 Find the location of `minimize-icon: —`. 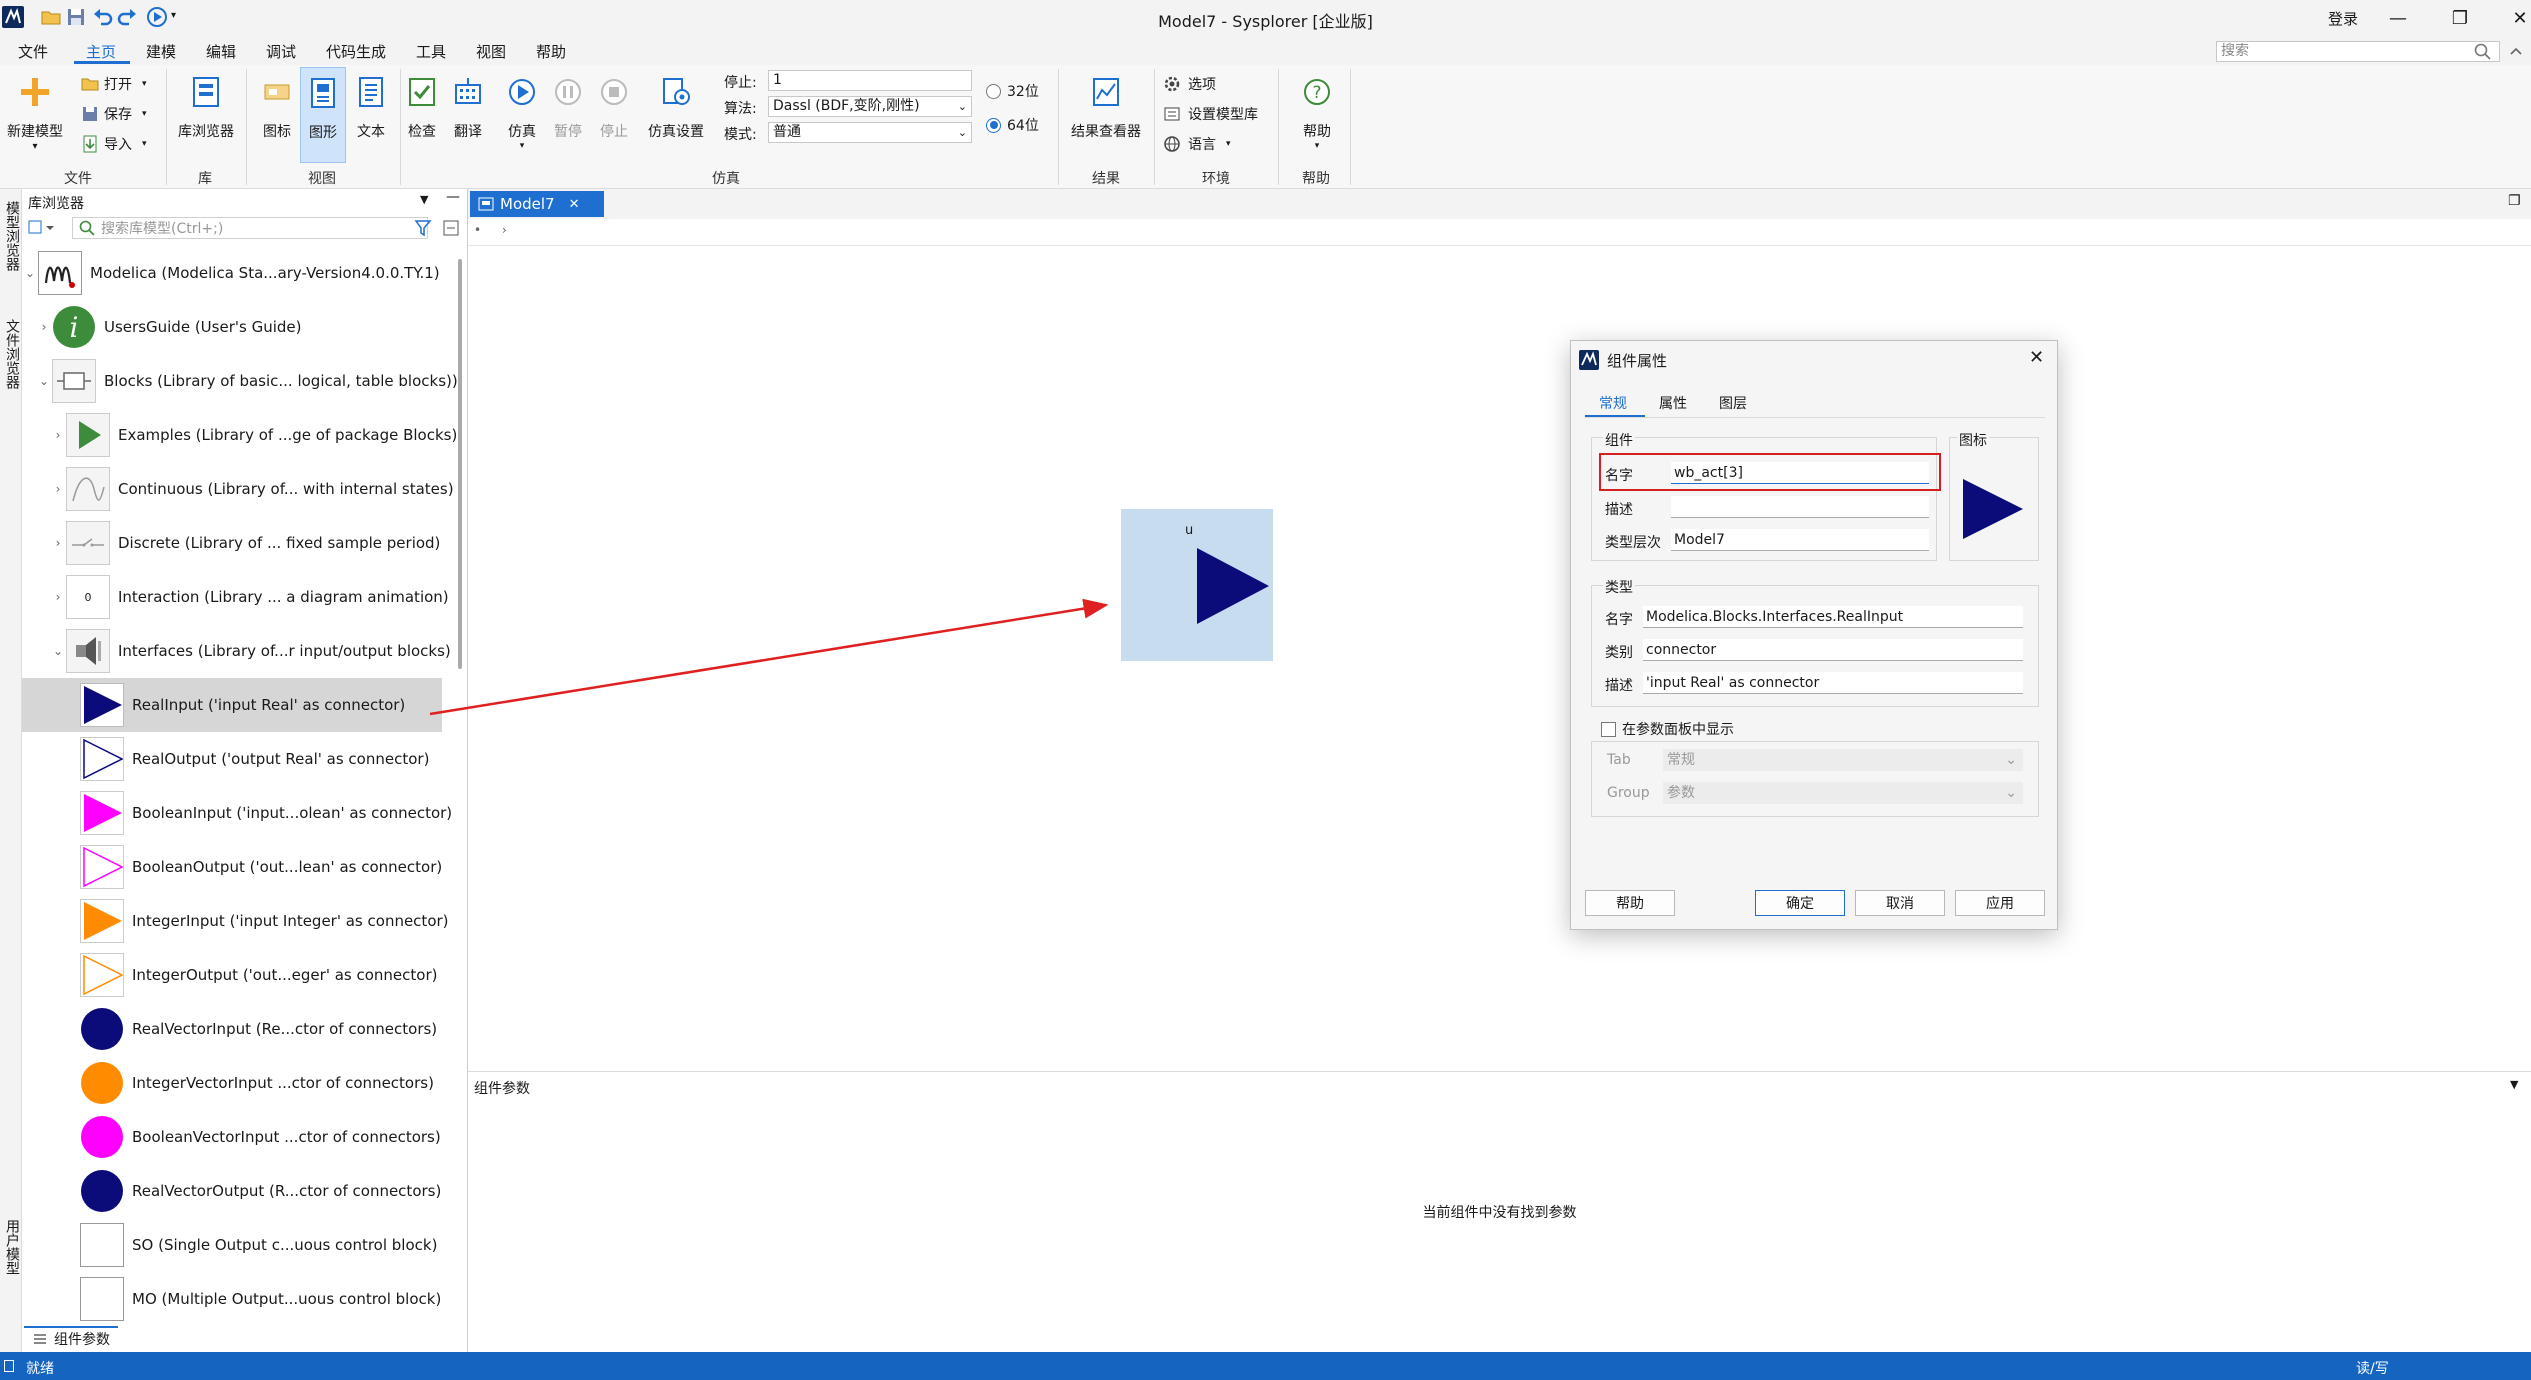

minimize-icon: — is located at coordinates (2398, 18).